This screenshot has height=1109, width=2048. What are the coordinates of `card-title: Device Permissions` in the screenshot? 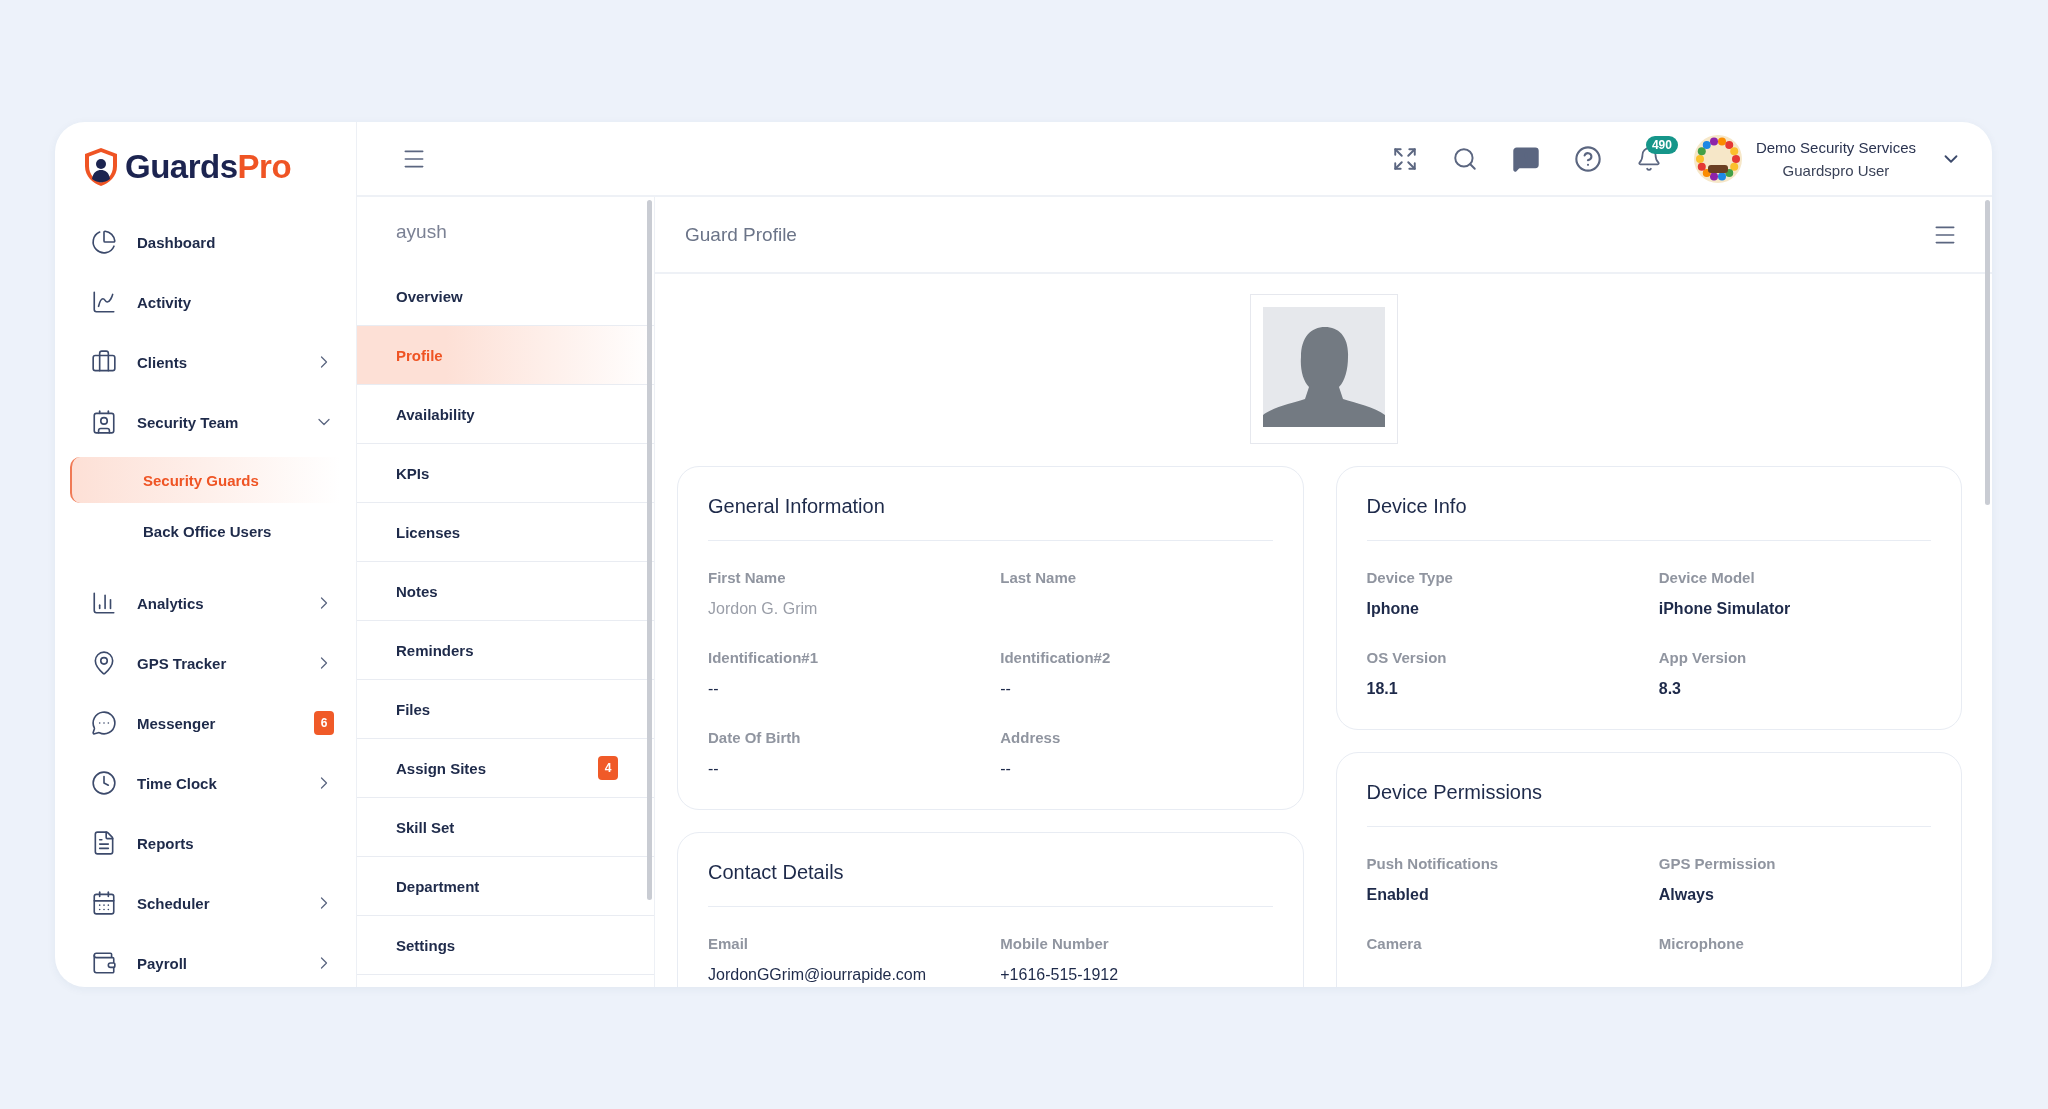 It's located at (1648, 804).